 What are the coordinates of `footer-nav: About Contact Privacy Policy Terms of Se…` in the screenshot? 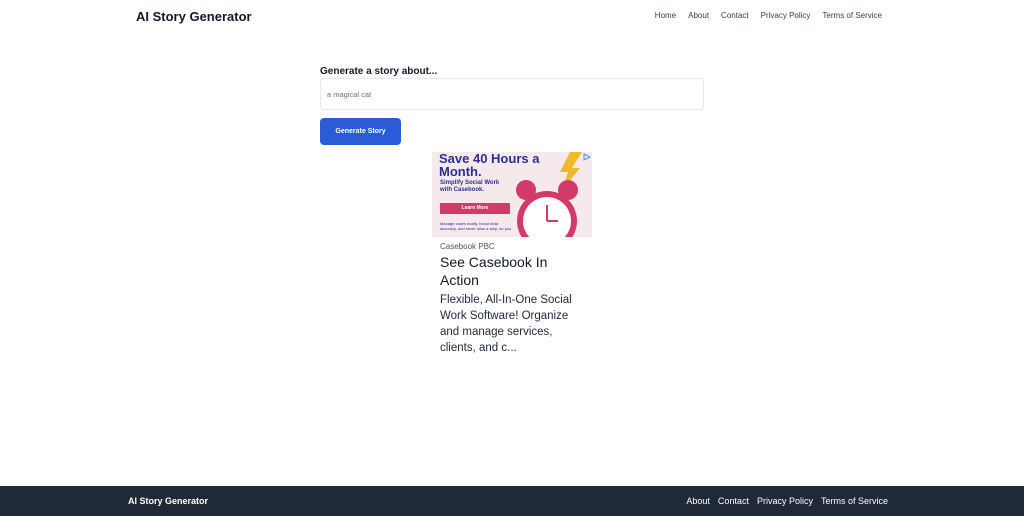 It's located at (787, 501).